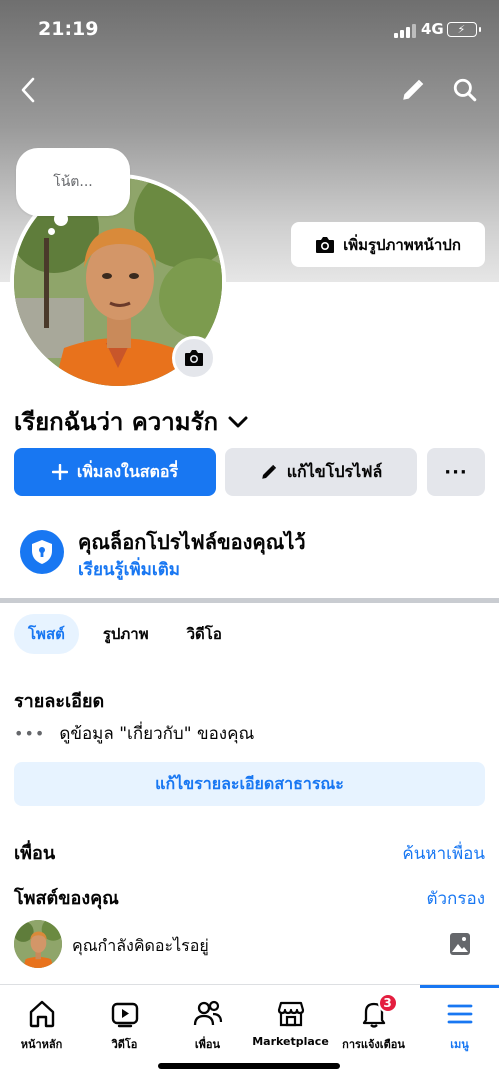 Image resolution: width=499 pixels, height=1080 pixels. I want to click on nav-friends: เพื่อน, so click(207, 1021).